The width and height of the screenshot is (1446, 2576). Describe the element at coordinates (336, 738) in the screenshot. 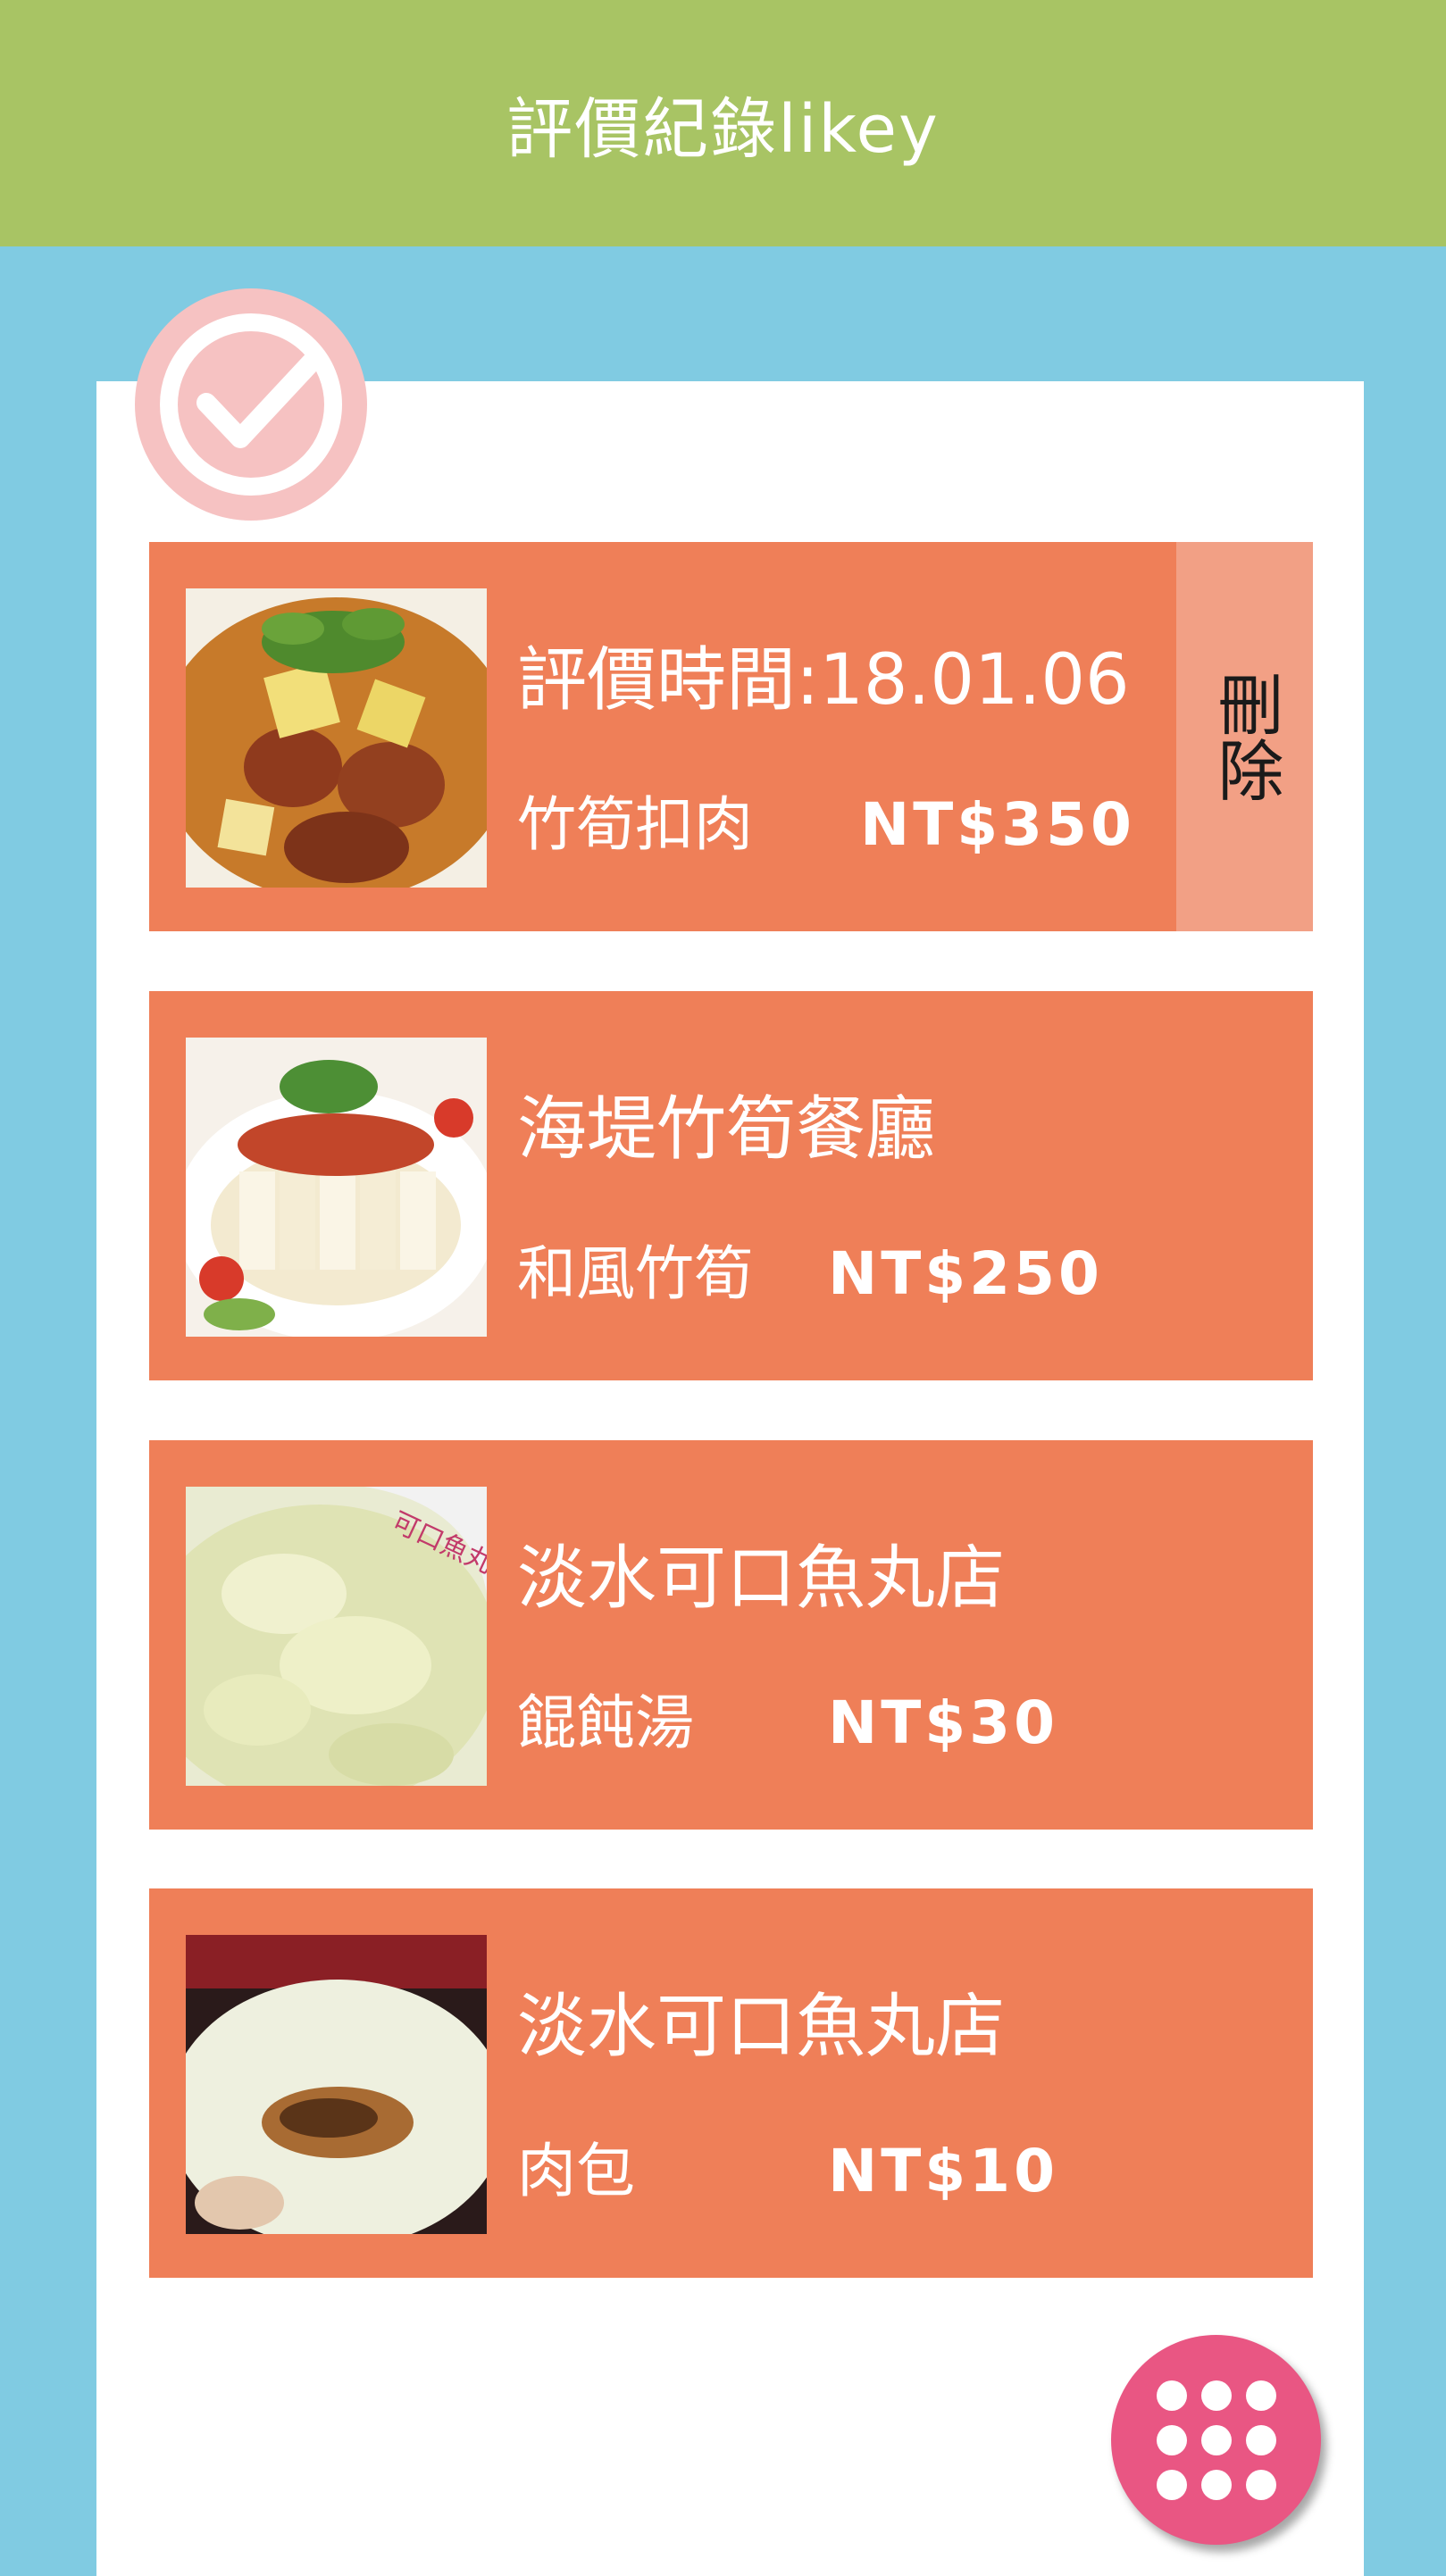

I see `braised-pork-bamboo-photo` at that location.